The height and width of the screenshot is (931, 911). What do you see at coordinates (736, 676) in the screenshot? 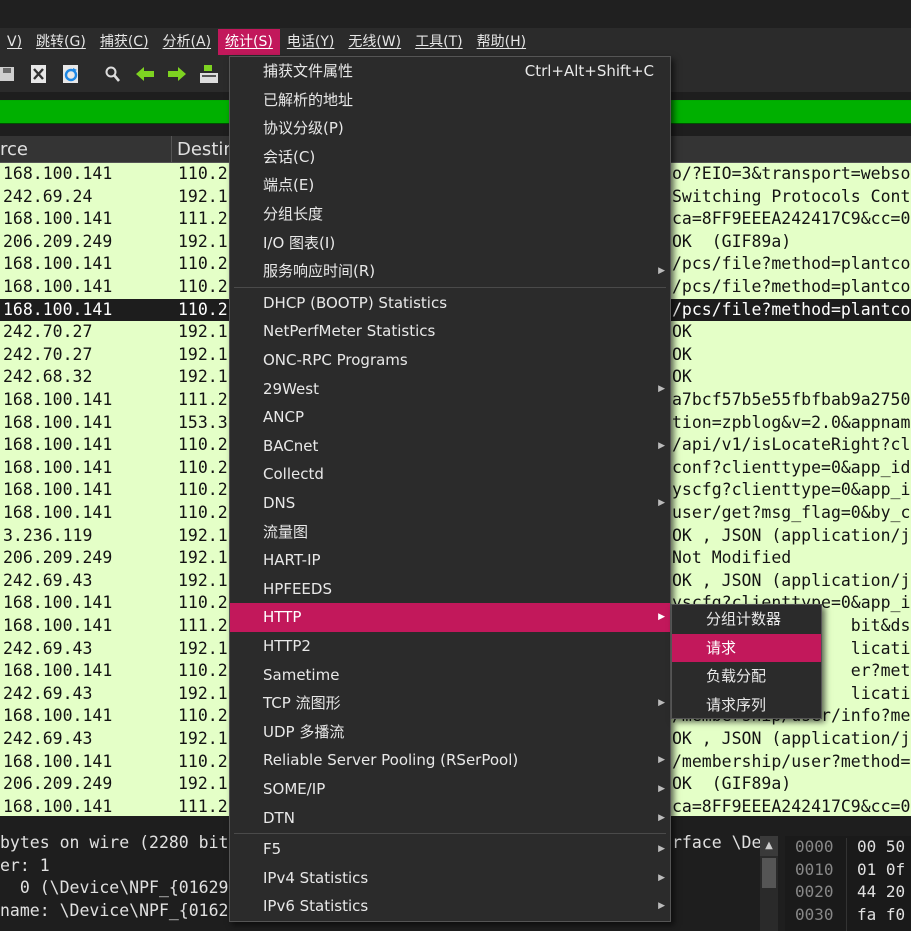
I see `submenu-item-label: 负载分配` at bounding box center [736, 676].